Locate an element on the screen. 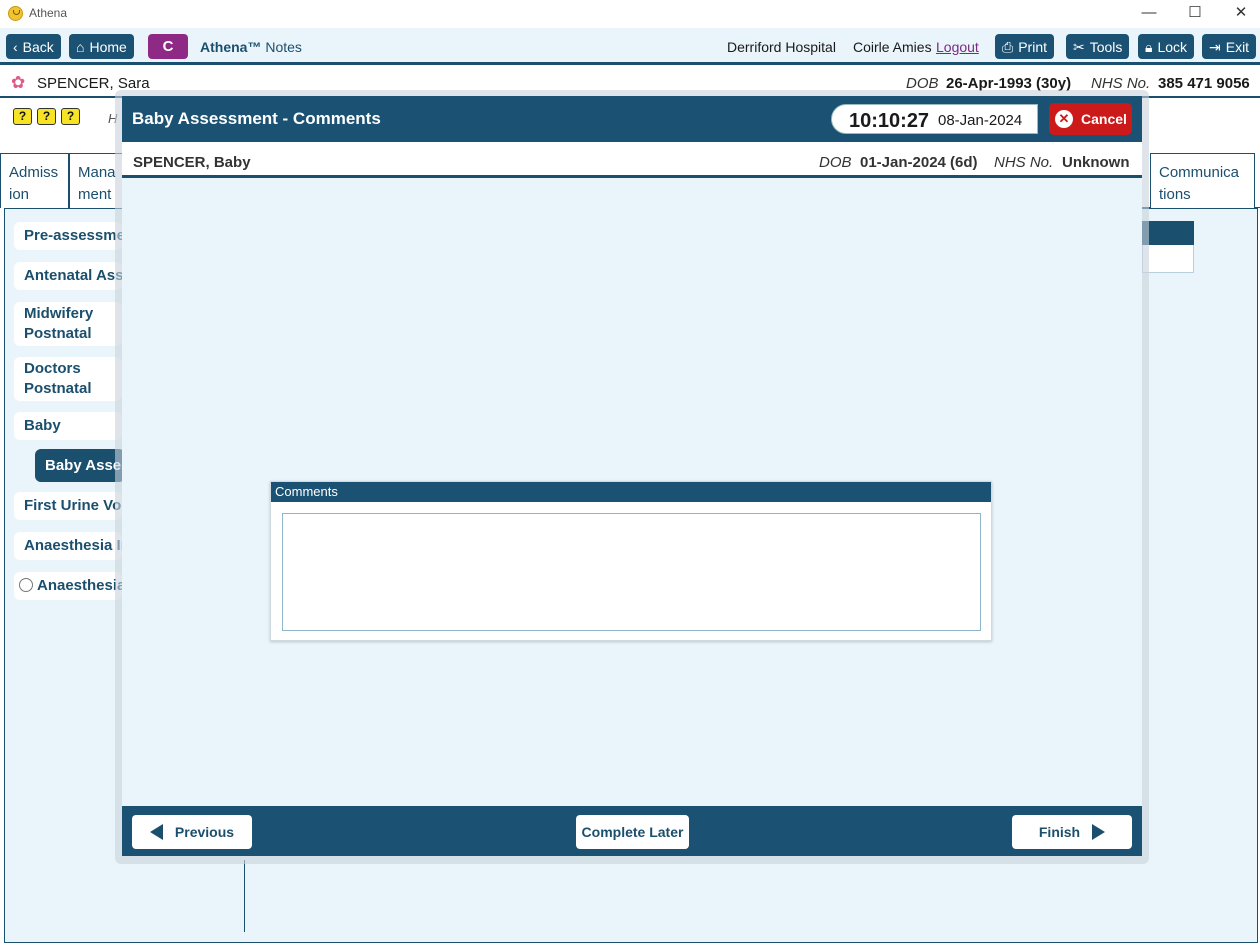 The width and height of the screenshot is (1260, 945). app-brand: Athena™ Notes is located at coordinates (251, 47).